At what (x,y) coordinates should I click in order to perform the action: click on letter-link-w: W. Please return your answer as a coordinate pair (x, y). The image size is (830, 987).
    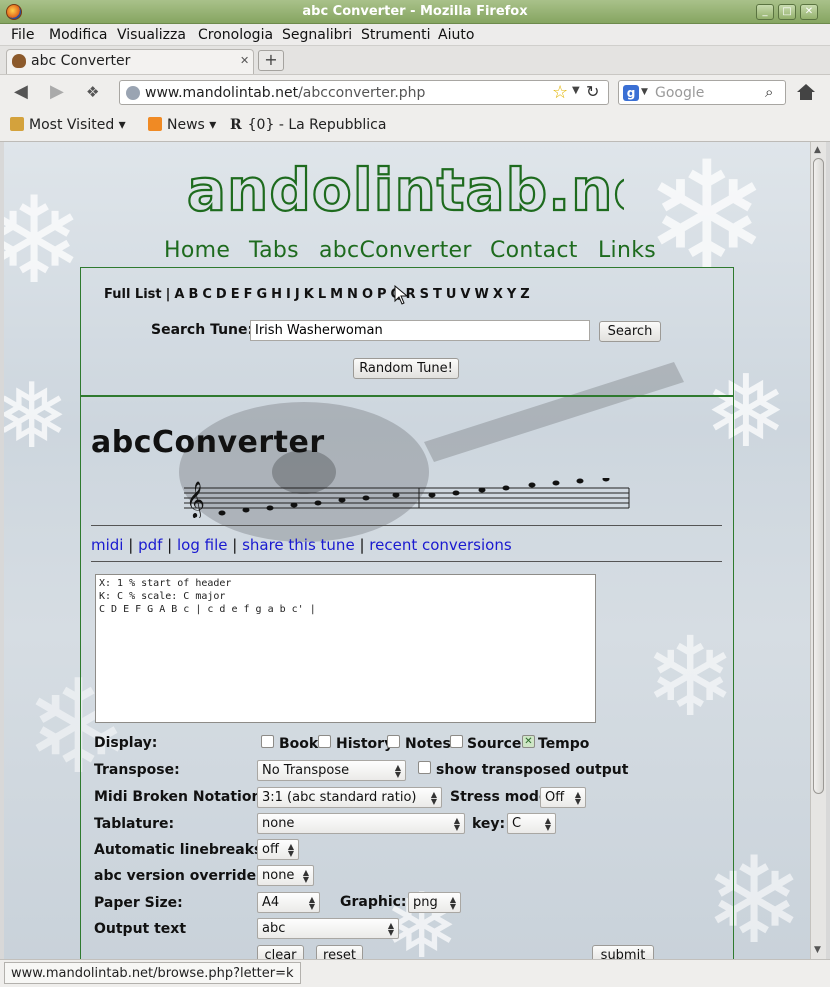
    Looking at the image, I should click on (481, 294).